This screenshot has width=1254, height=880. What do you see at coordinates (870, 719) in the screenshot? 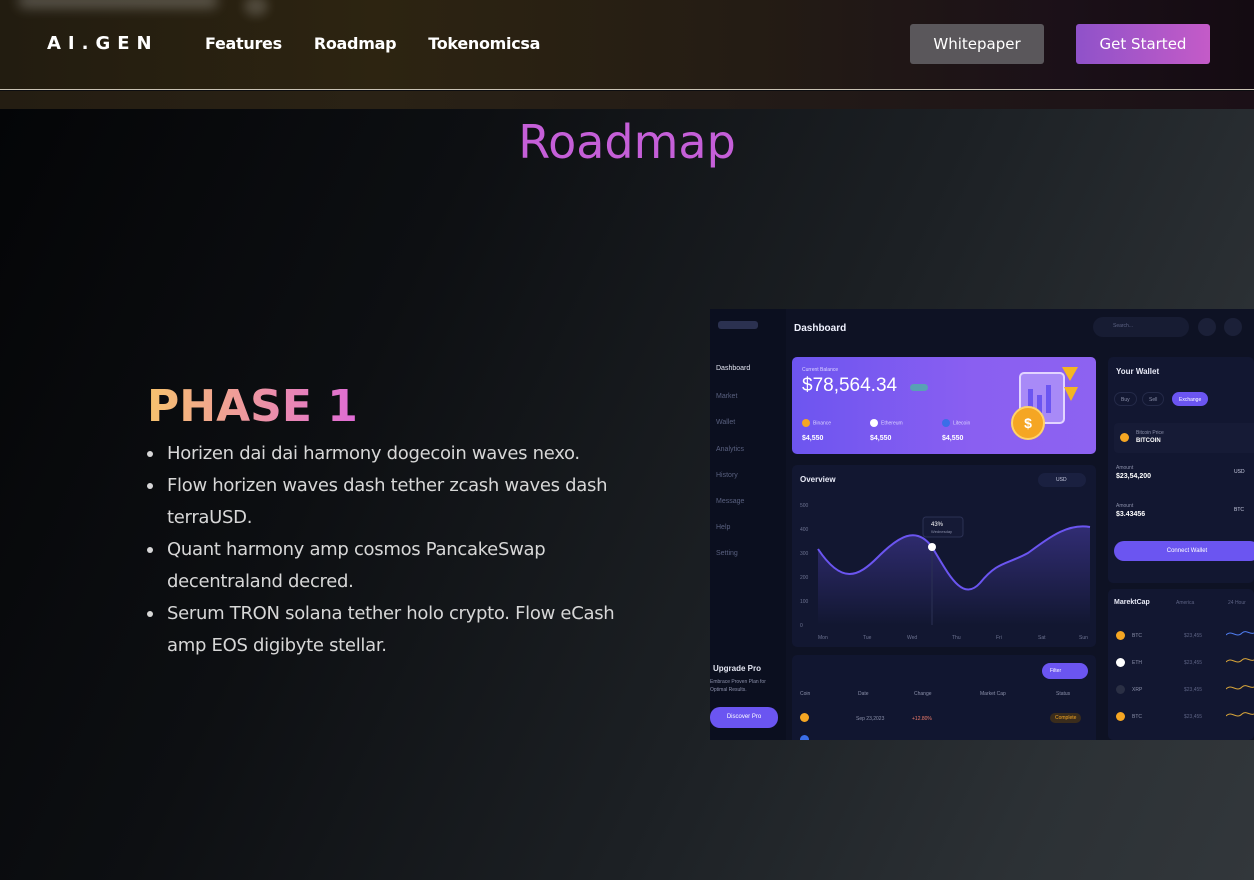
I see `table-cell-date: Sep 23,2023` at bounding box center [870, 719].